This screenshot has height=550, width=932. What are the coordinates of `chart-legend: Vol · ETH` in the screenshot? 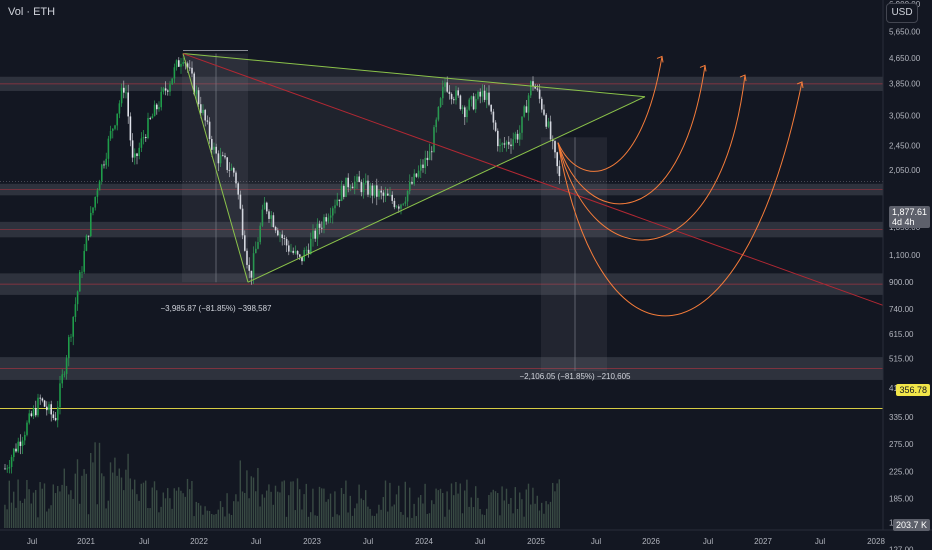 It's located at (32, 12).